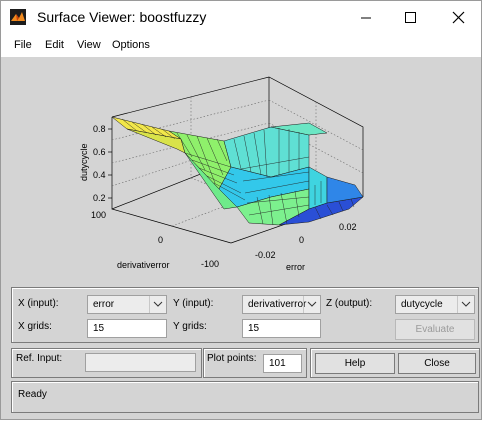 The image size is (484, 422). Describe the element at coordinates (160, 240) in the screenshot. I see `y-tick-0: 0` at that location.